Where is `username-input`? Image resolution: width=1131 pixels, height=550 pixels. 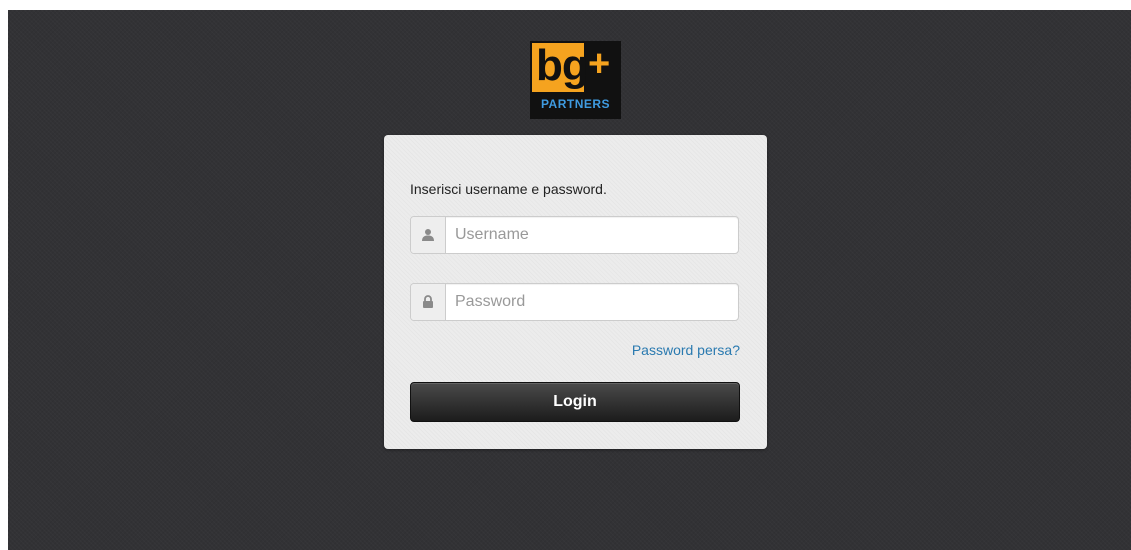
username-input is located at coordinates (591, 235).